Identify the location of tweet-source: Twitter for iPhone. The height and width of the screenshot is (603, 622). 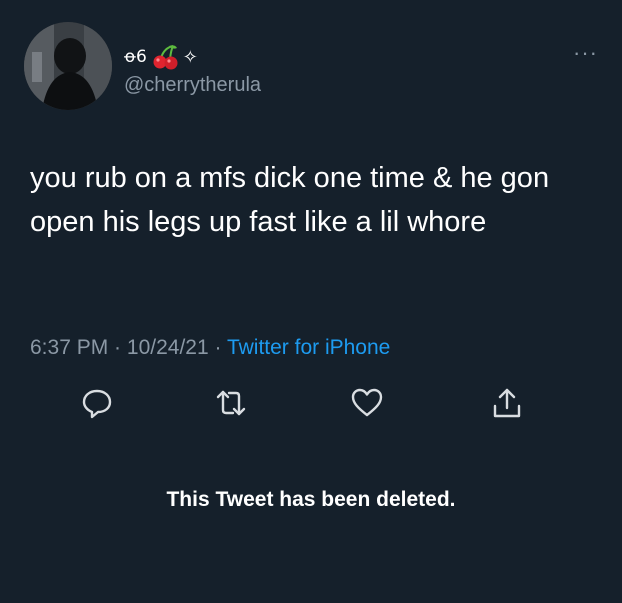
(308, 347).